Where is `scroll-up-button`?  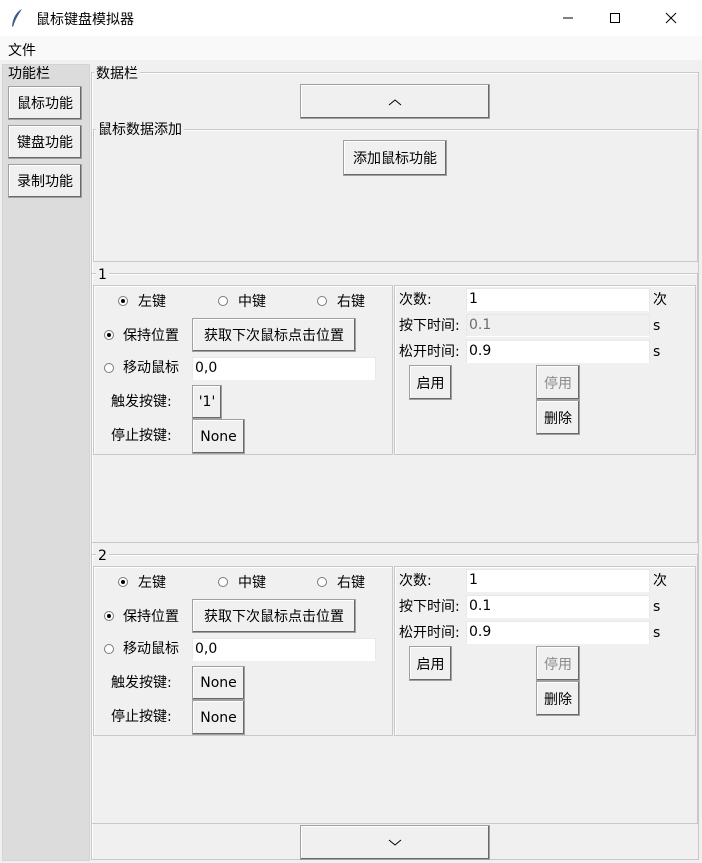 scroll-up-button is located at coordinates (395, 101).